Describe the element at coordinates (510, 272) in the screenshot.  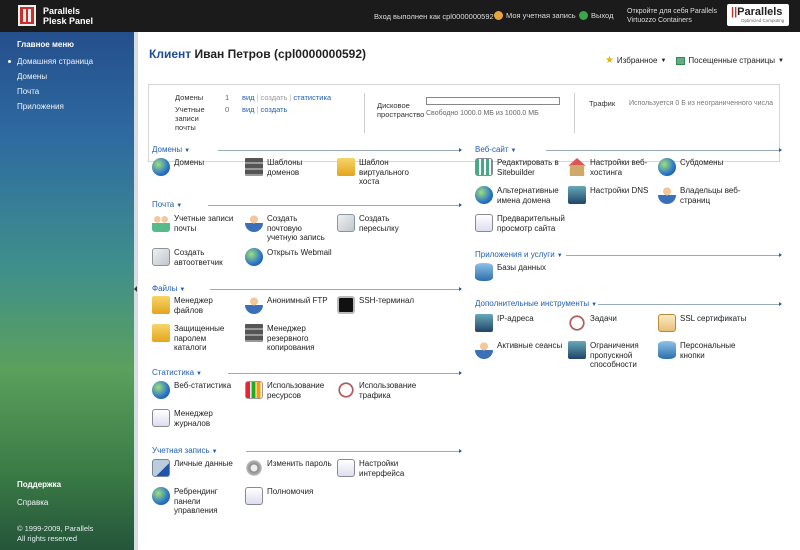
I see `tile-databases: Базы данных` at that location.